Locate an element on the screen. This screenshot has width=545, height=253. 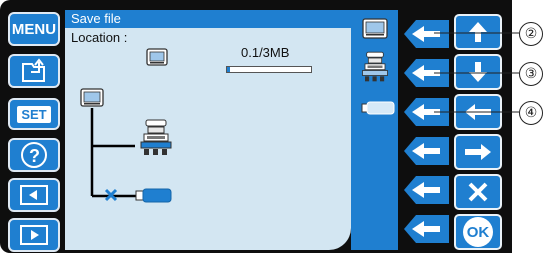
location-tree is located at coordinates (113, 153).